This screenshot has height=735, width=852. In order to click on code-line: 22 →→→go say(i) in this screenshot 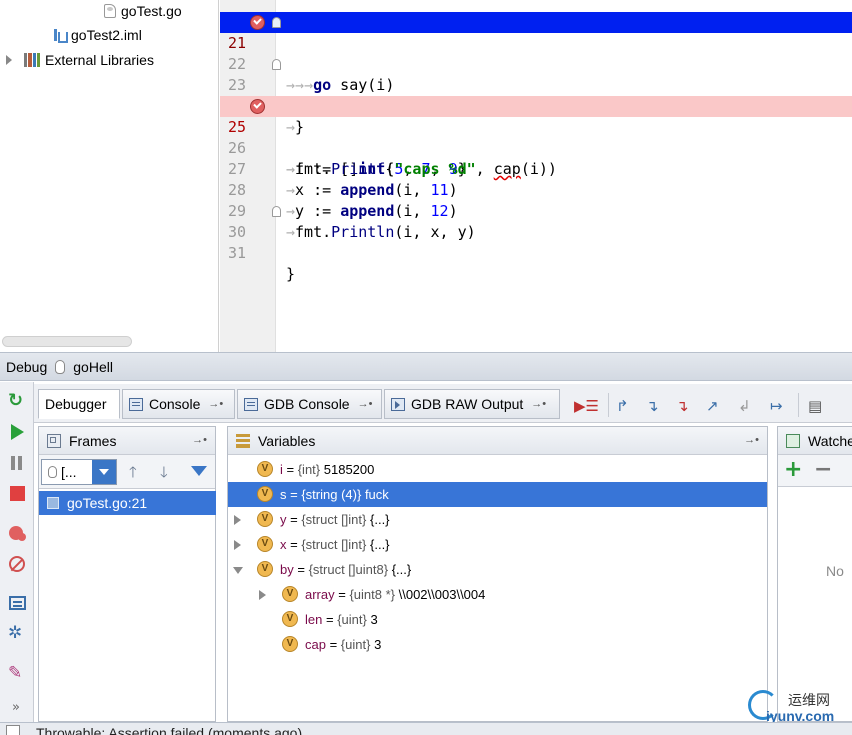, I will do `click(536, 63)`.